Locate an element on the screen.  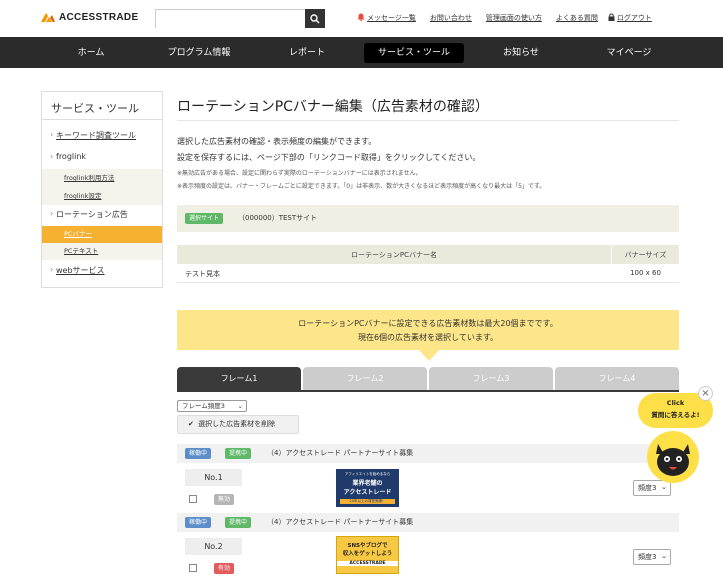
validity-badge: 無効 is located at coordinates (224, 499).